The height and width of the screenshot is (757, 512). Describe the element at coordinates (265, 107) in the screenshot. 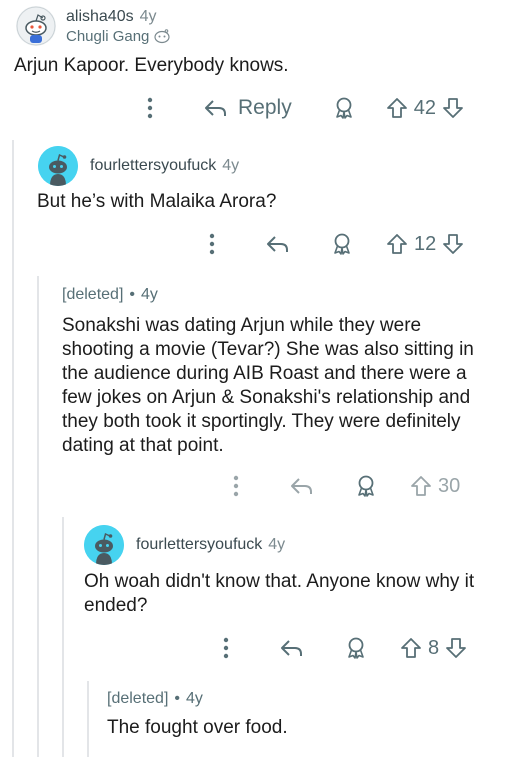

I see `reply-label: Reply` at that location.